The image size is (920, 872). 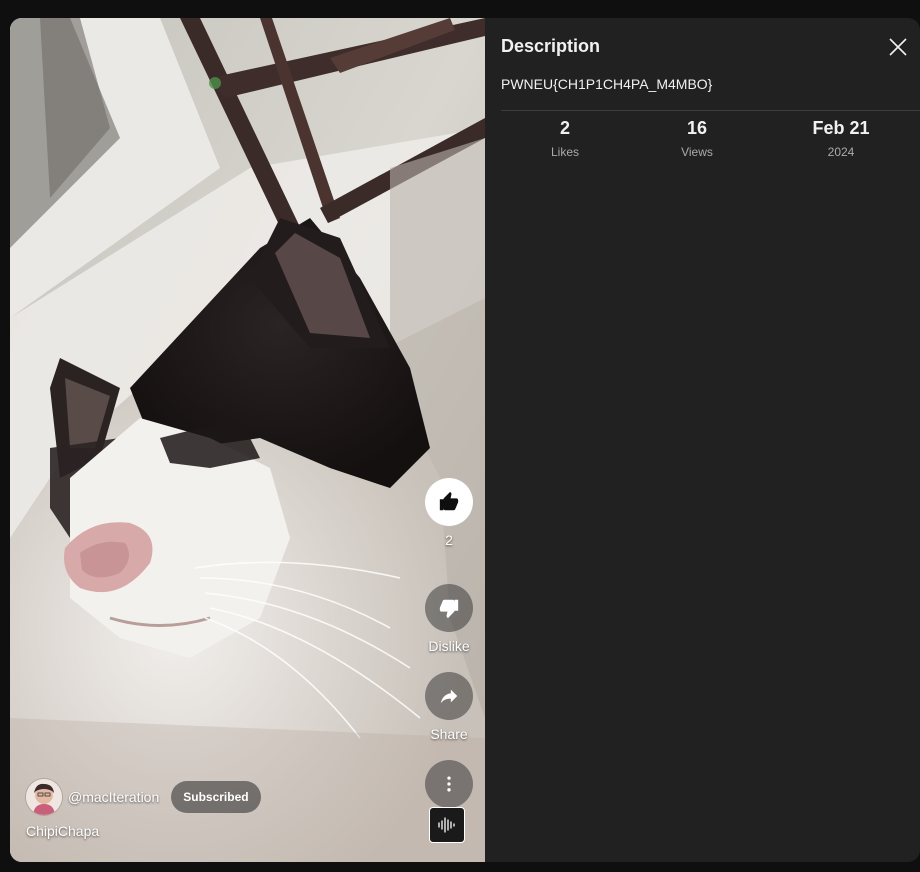 I want to click on channel-row: @macIteration Subscribed, so click(x=143, y=797).